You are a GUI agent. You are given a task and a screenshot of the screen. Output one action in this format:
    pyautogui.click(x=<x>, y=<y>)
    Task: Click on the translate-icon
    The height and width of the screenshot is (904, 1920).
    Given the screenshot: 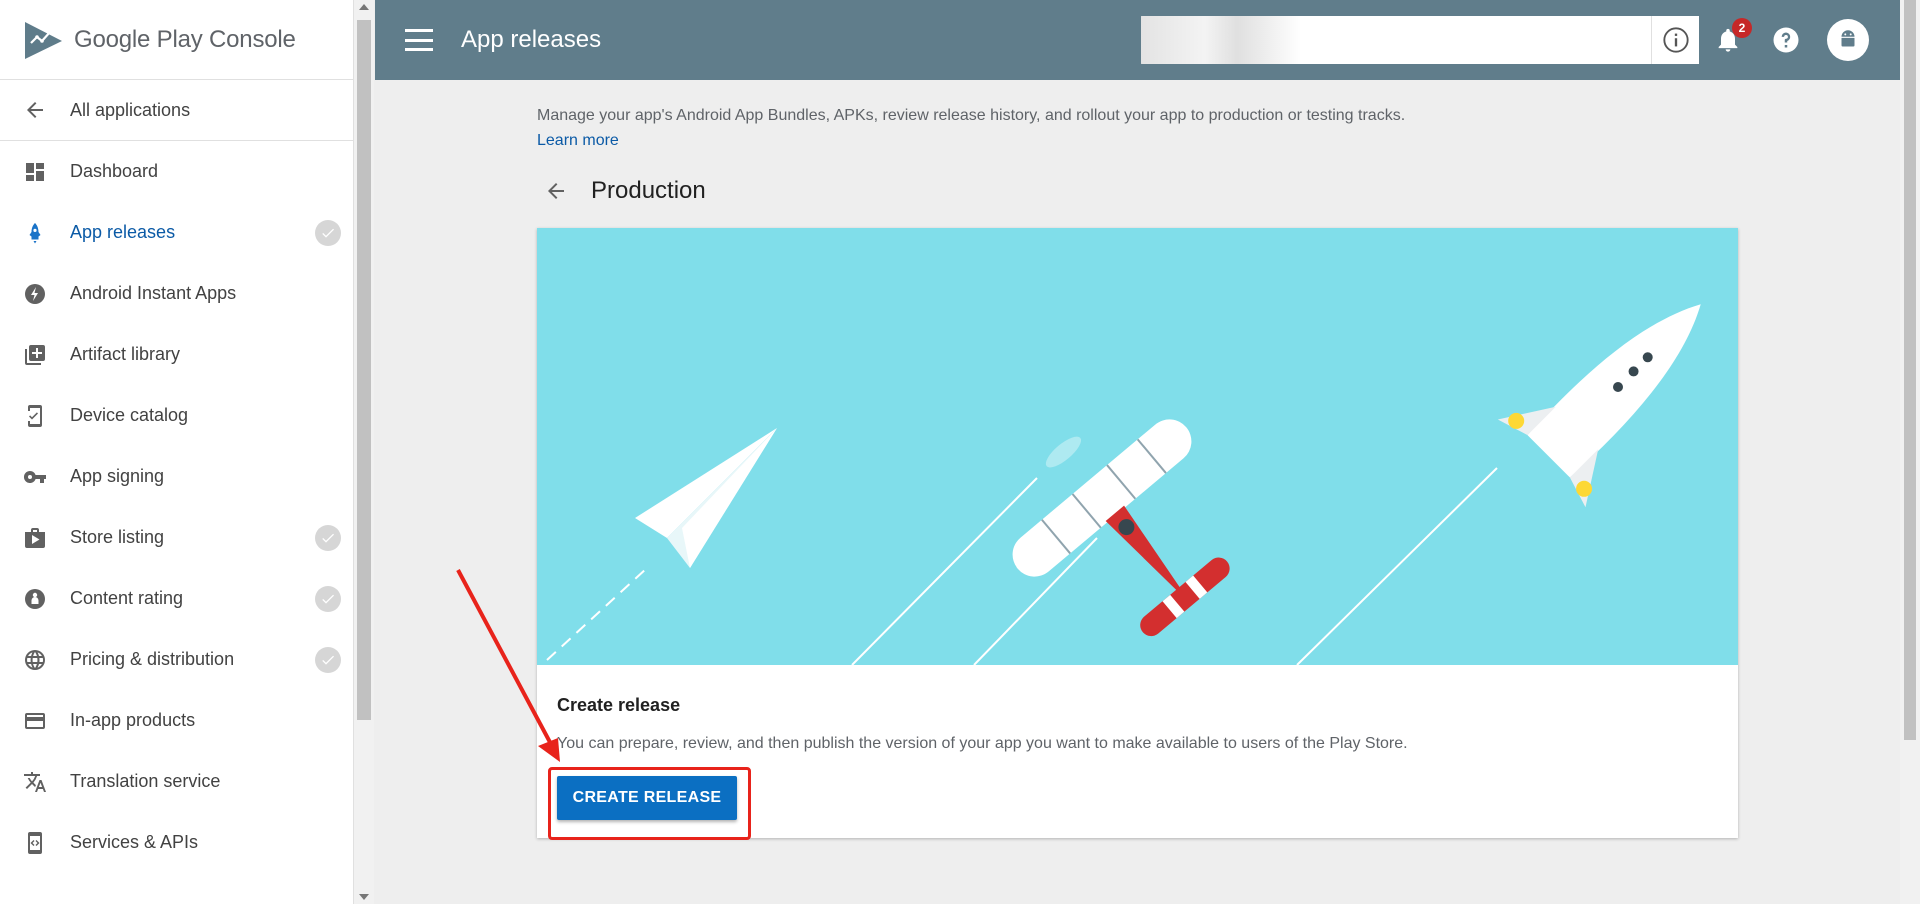 What is the action you would take?
    pyautogui.click(x=35, y=782)
    